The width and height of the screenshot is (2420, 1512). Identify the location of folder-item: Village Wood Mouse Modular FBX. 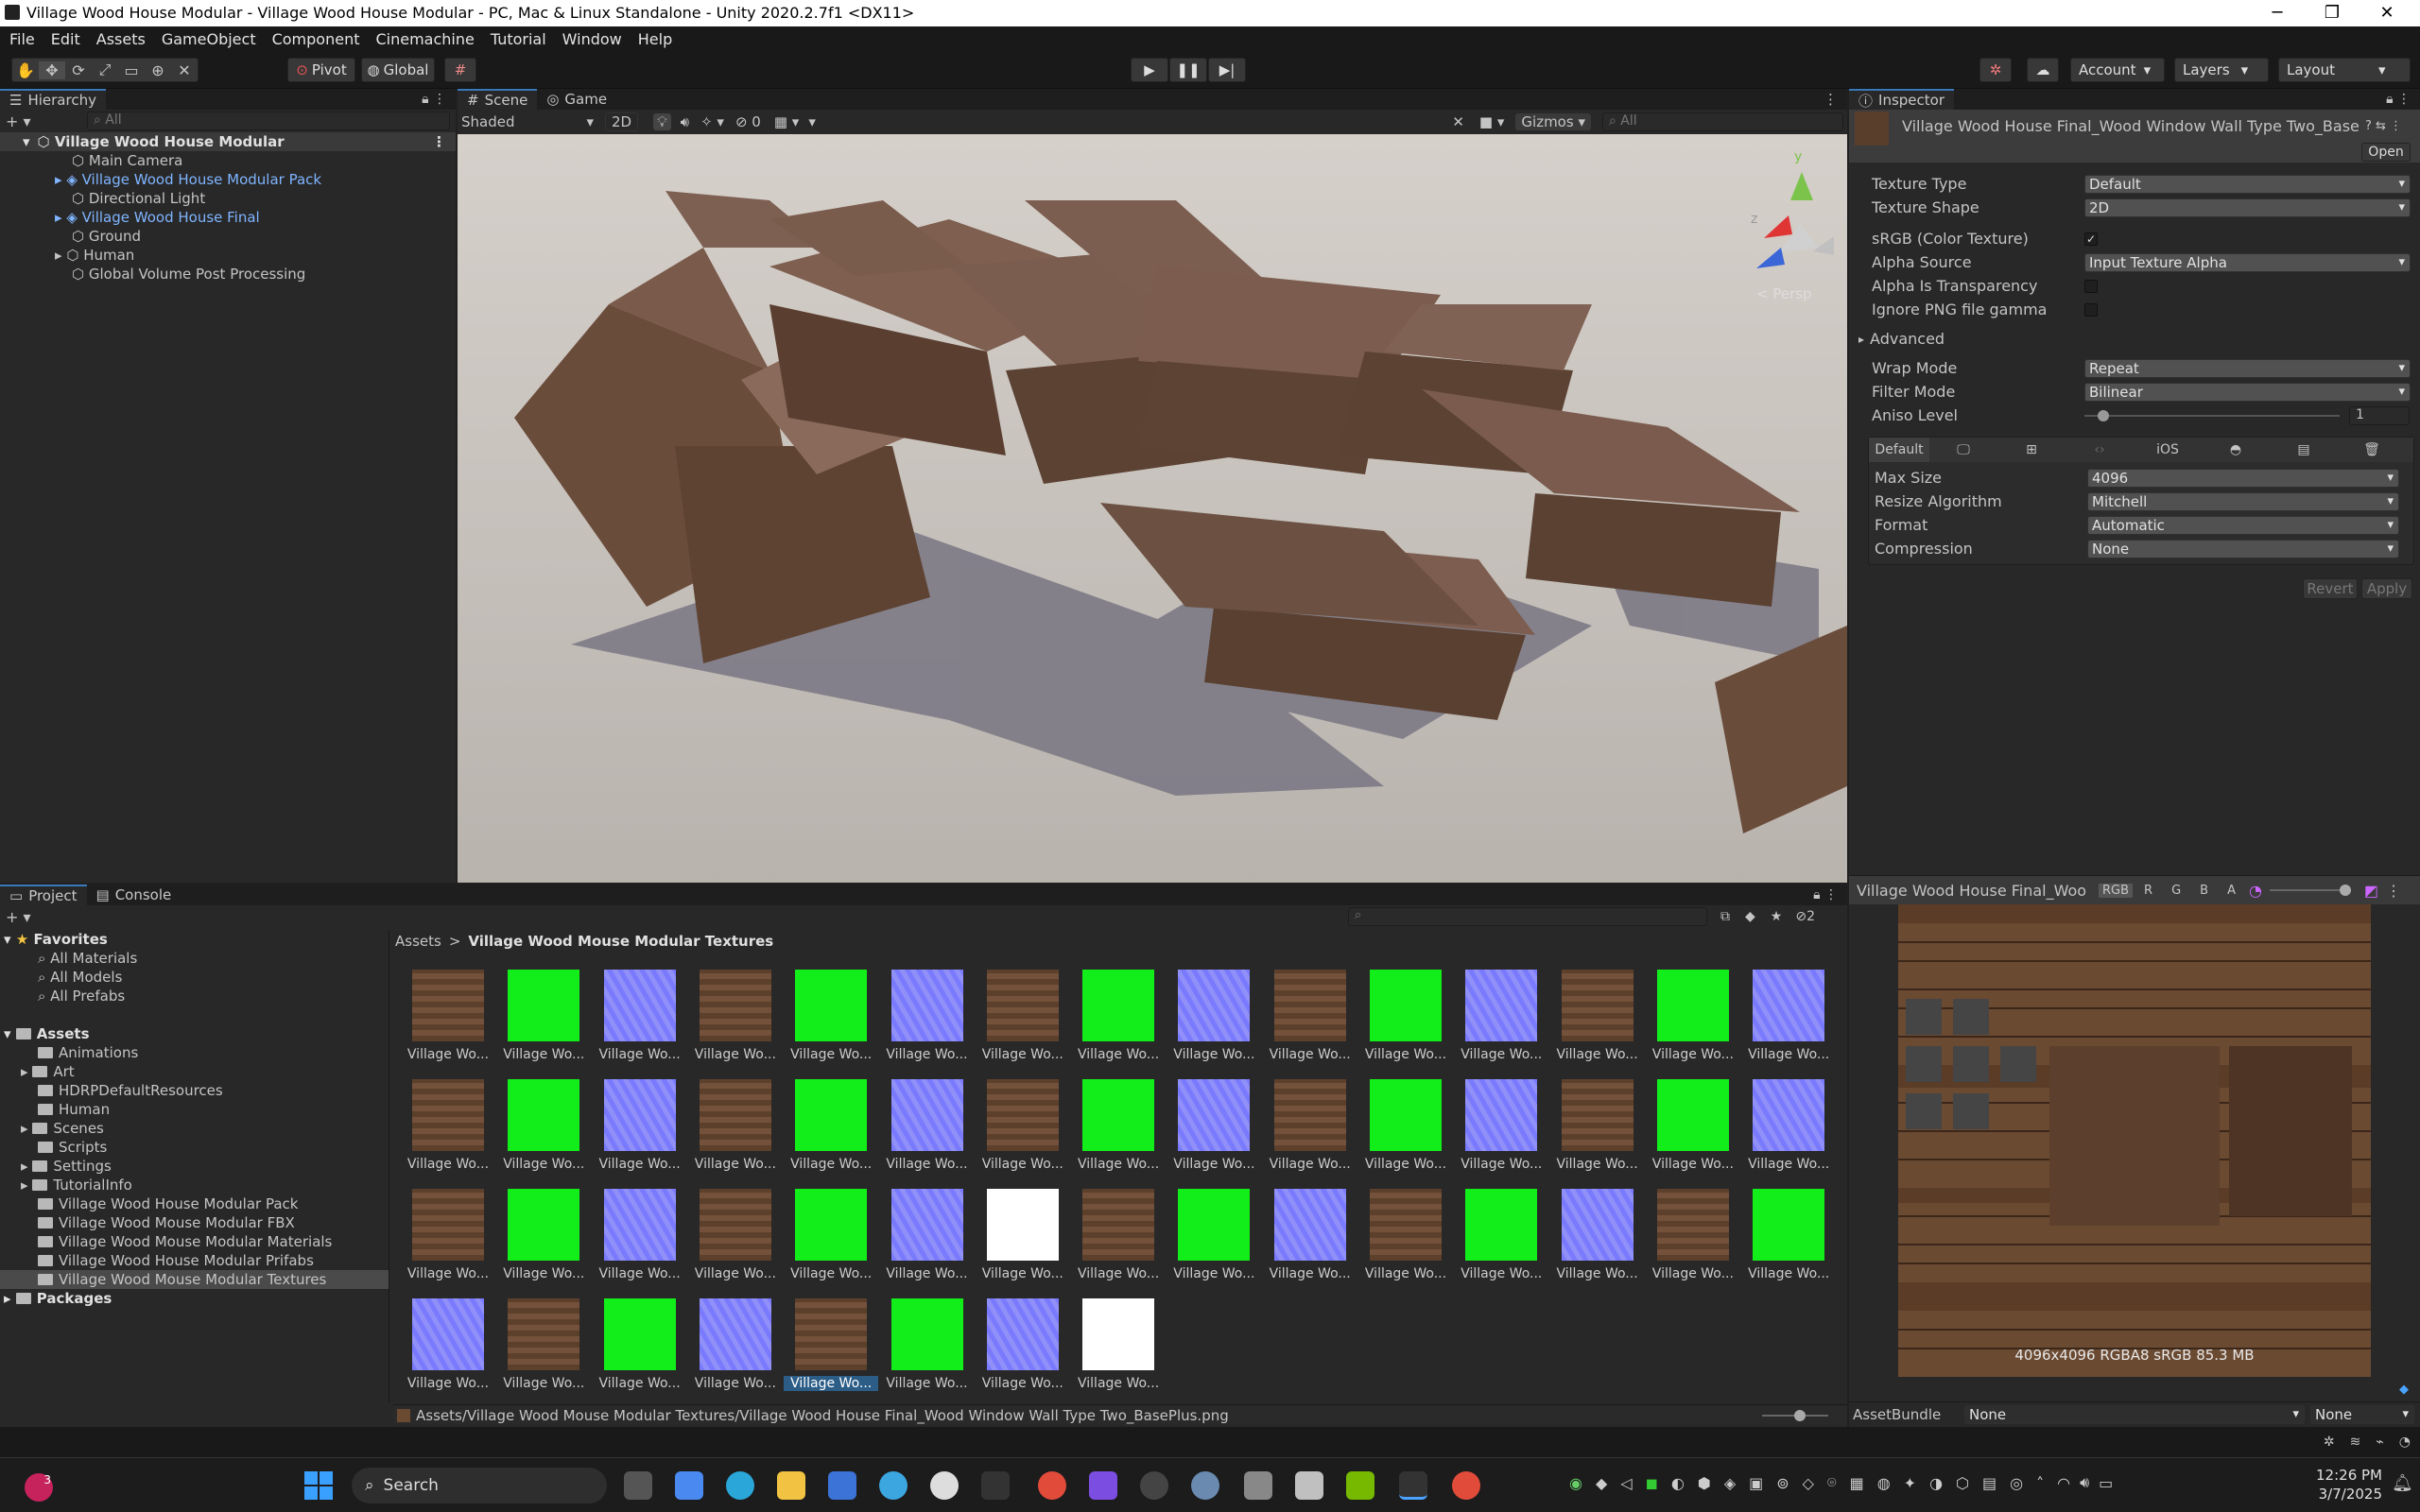
(194, 1222).